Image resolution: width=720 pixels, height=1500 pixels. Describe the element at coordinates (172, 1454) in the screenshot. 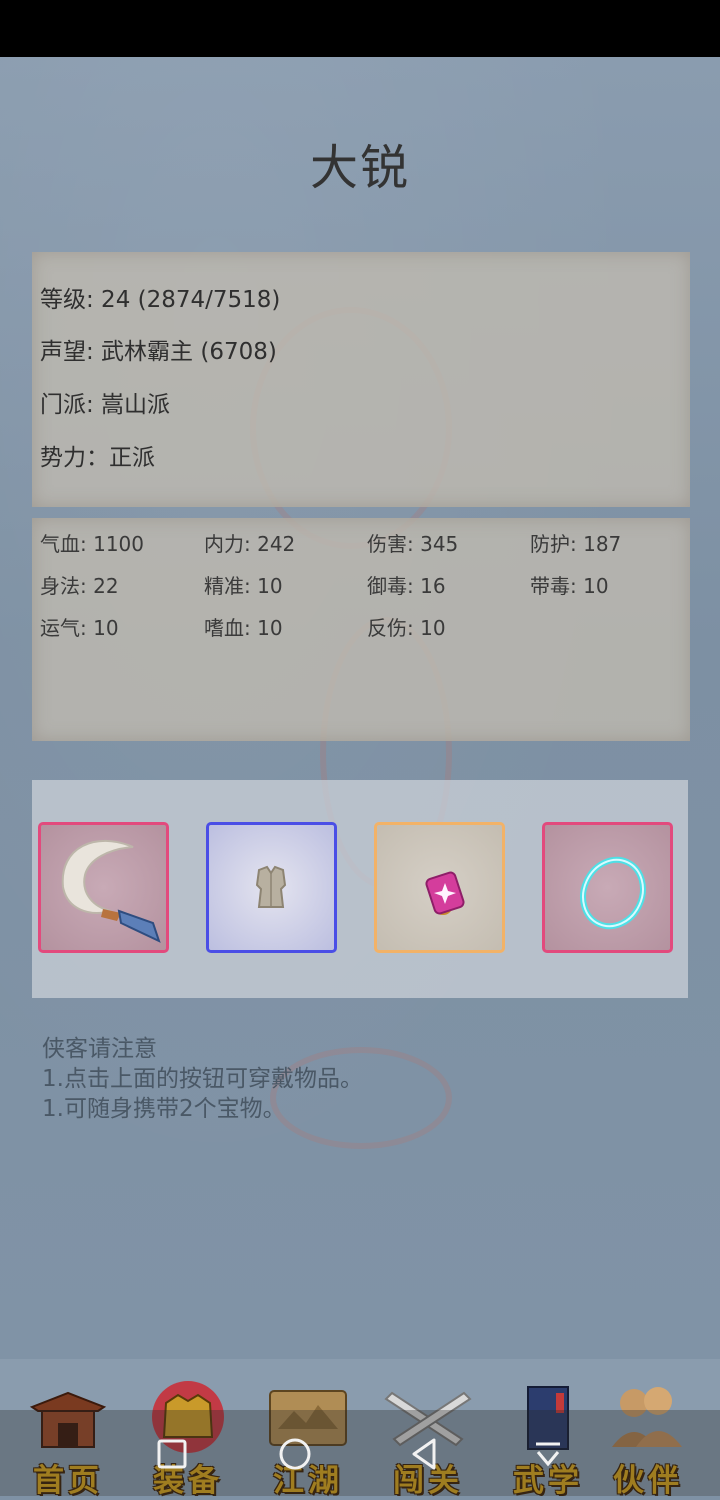

I see `recent-apps-icon` at that location.